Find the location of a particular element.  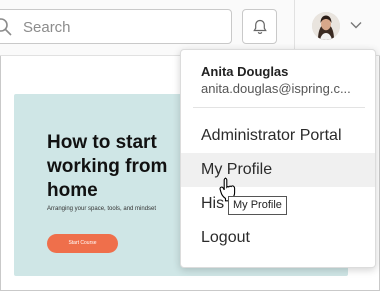

chevron-down-icon is located at coordinates (356, 25).